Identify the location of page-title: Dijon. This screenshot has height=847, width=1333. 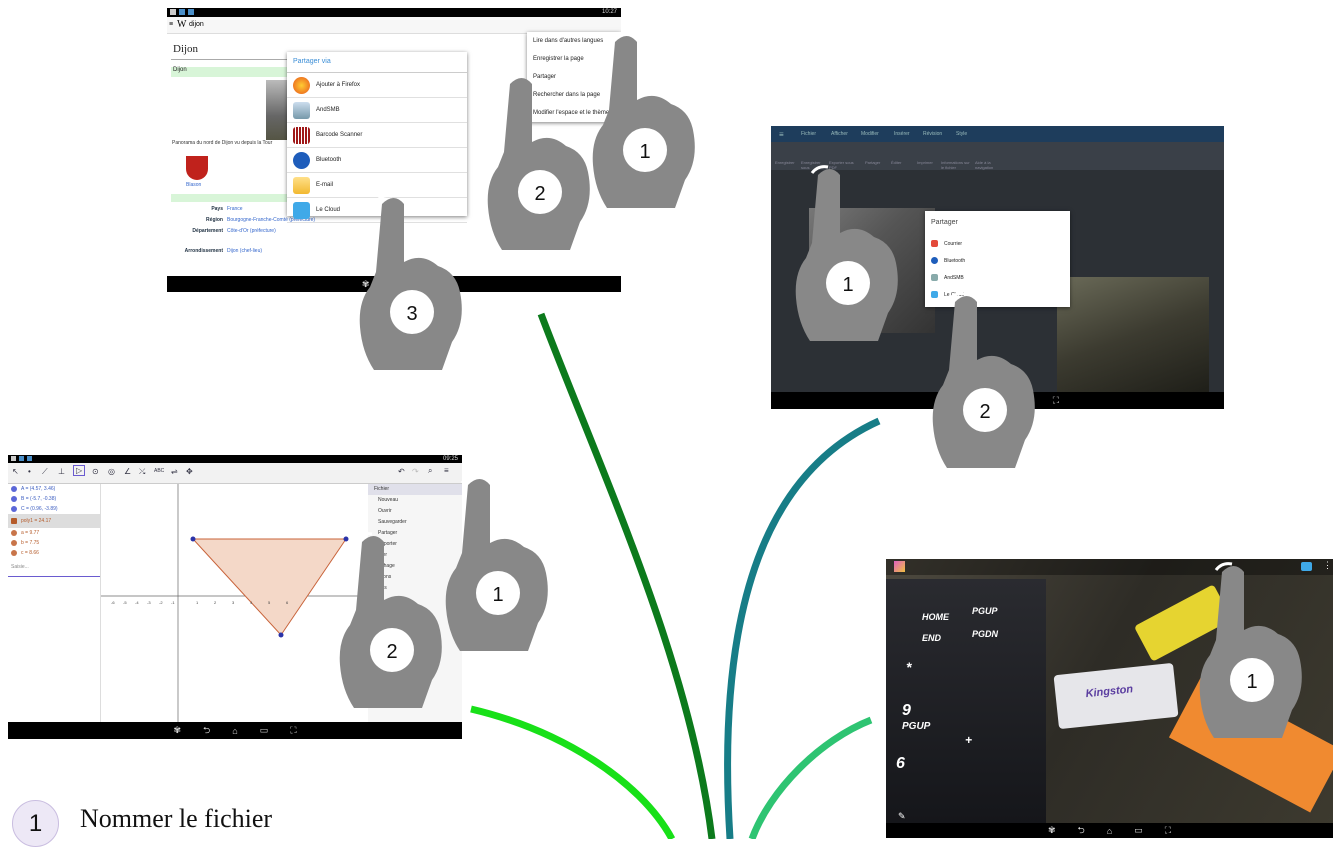
(186, 49).